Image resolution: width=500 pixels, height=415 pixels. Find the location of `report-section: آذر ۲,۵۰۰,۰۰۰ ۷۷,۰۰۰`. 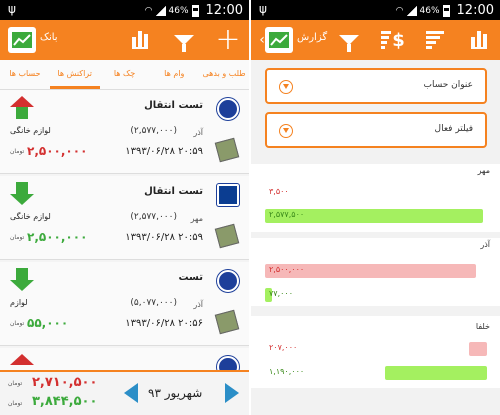

report-section: آذر ۲,۵۰۰,۰۰۰ ۷۷,۰۰۰ is located at coordinates (375, 272).